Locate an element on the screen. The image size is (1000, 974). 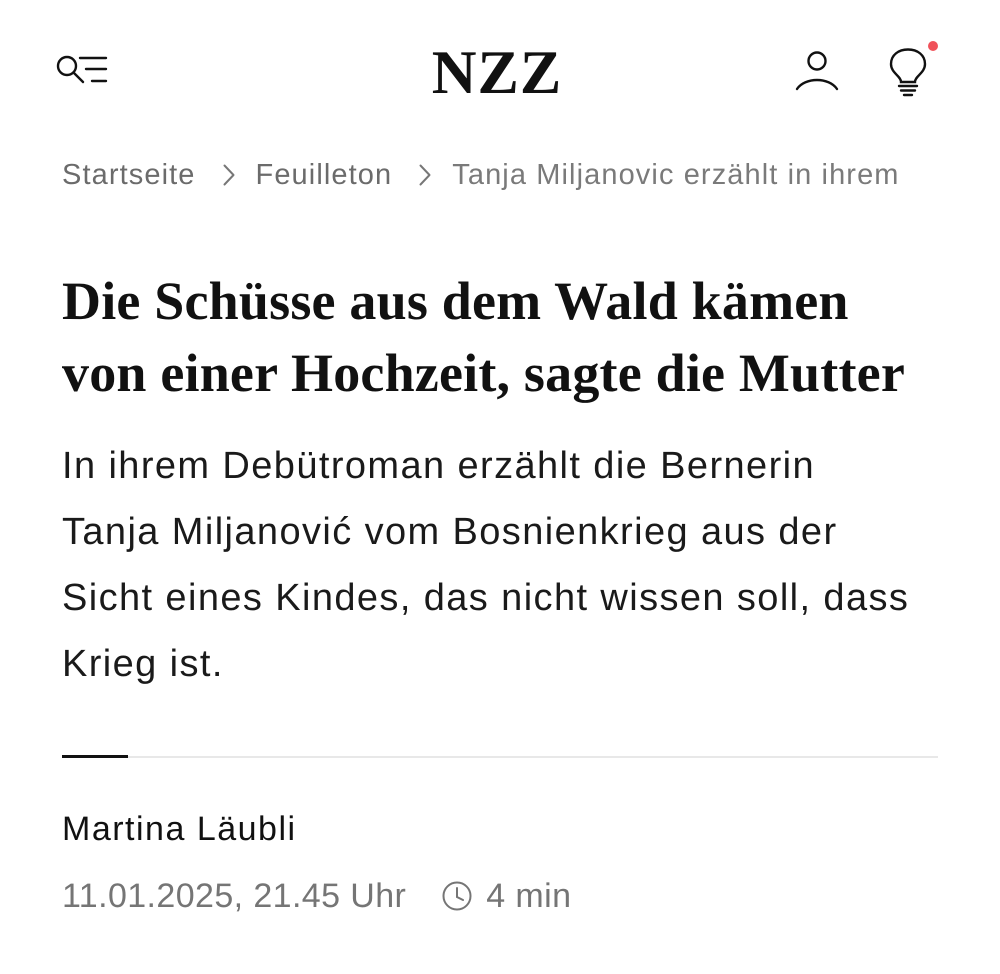
logo: NZZ is located at coordinates (497, 71).